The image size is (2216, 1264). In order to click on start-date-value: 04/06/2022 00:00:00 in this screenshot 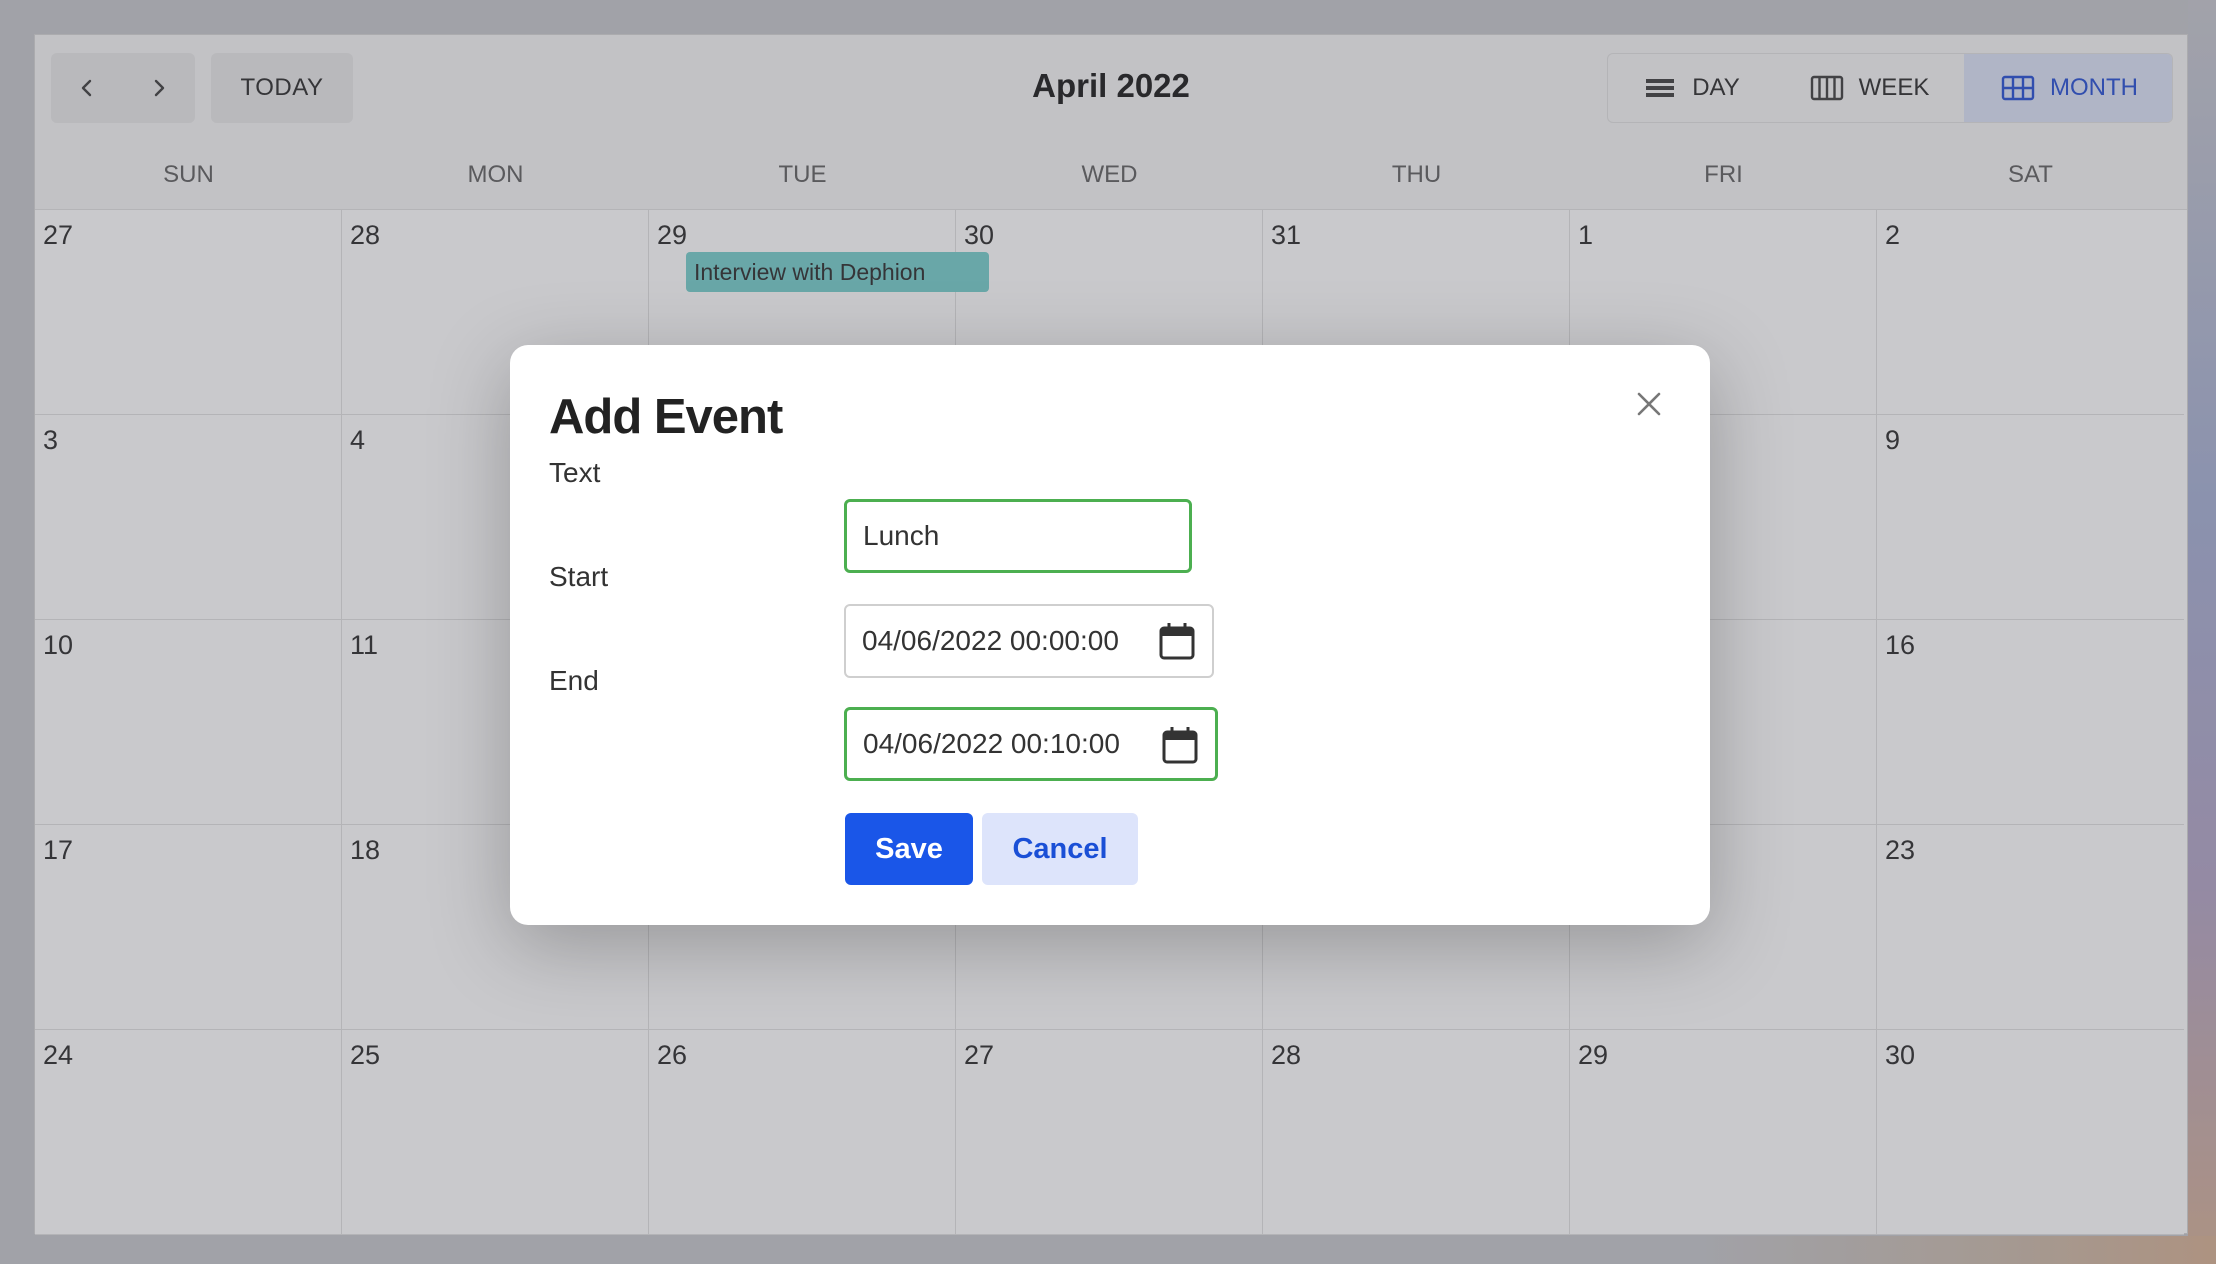, I will do `click(990, 640)`.